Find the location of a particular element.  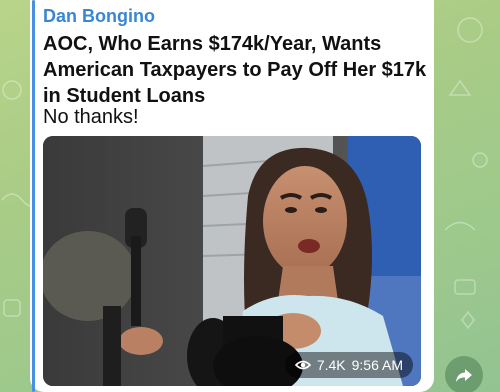

message-meta: 7.4K 9:56 AM is located at coordinates (348, 365).